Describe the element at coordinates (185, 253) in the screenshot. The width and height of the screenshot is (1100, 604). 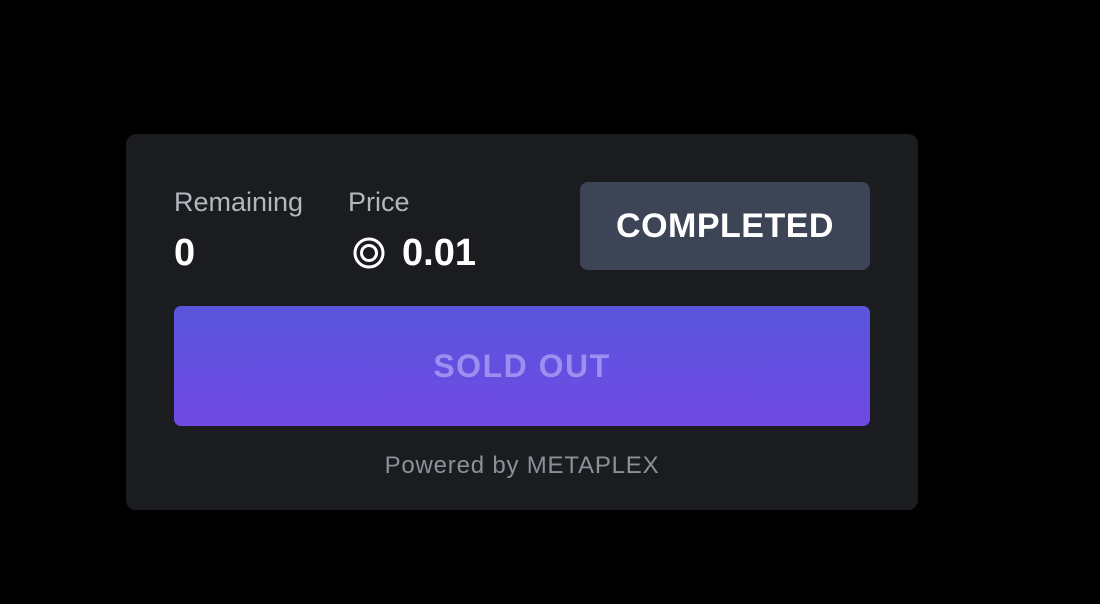
I see `remaining-count: 0` at that location.